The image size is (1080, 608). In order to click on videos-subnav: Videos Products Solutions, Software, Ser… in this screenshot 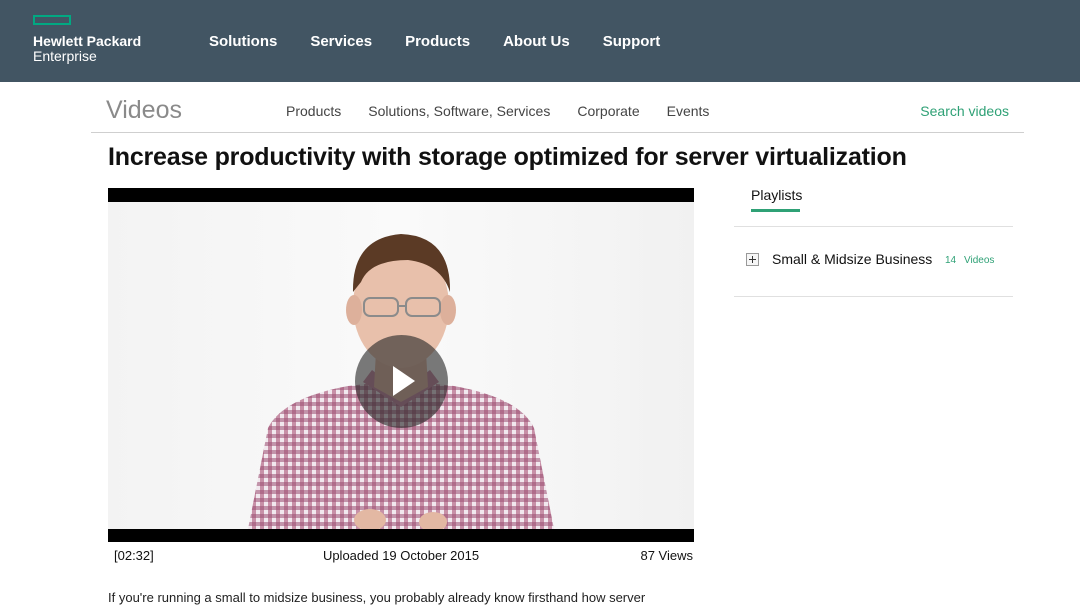, I will do `click(557, 107)`.